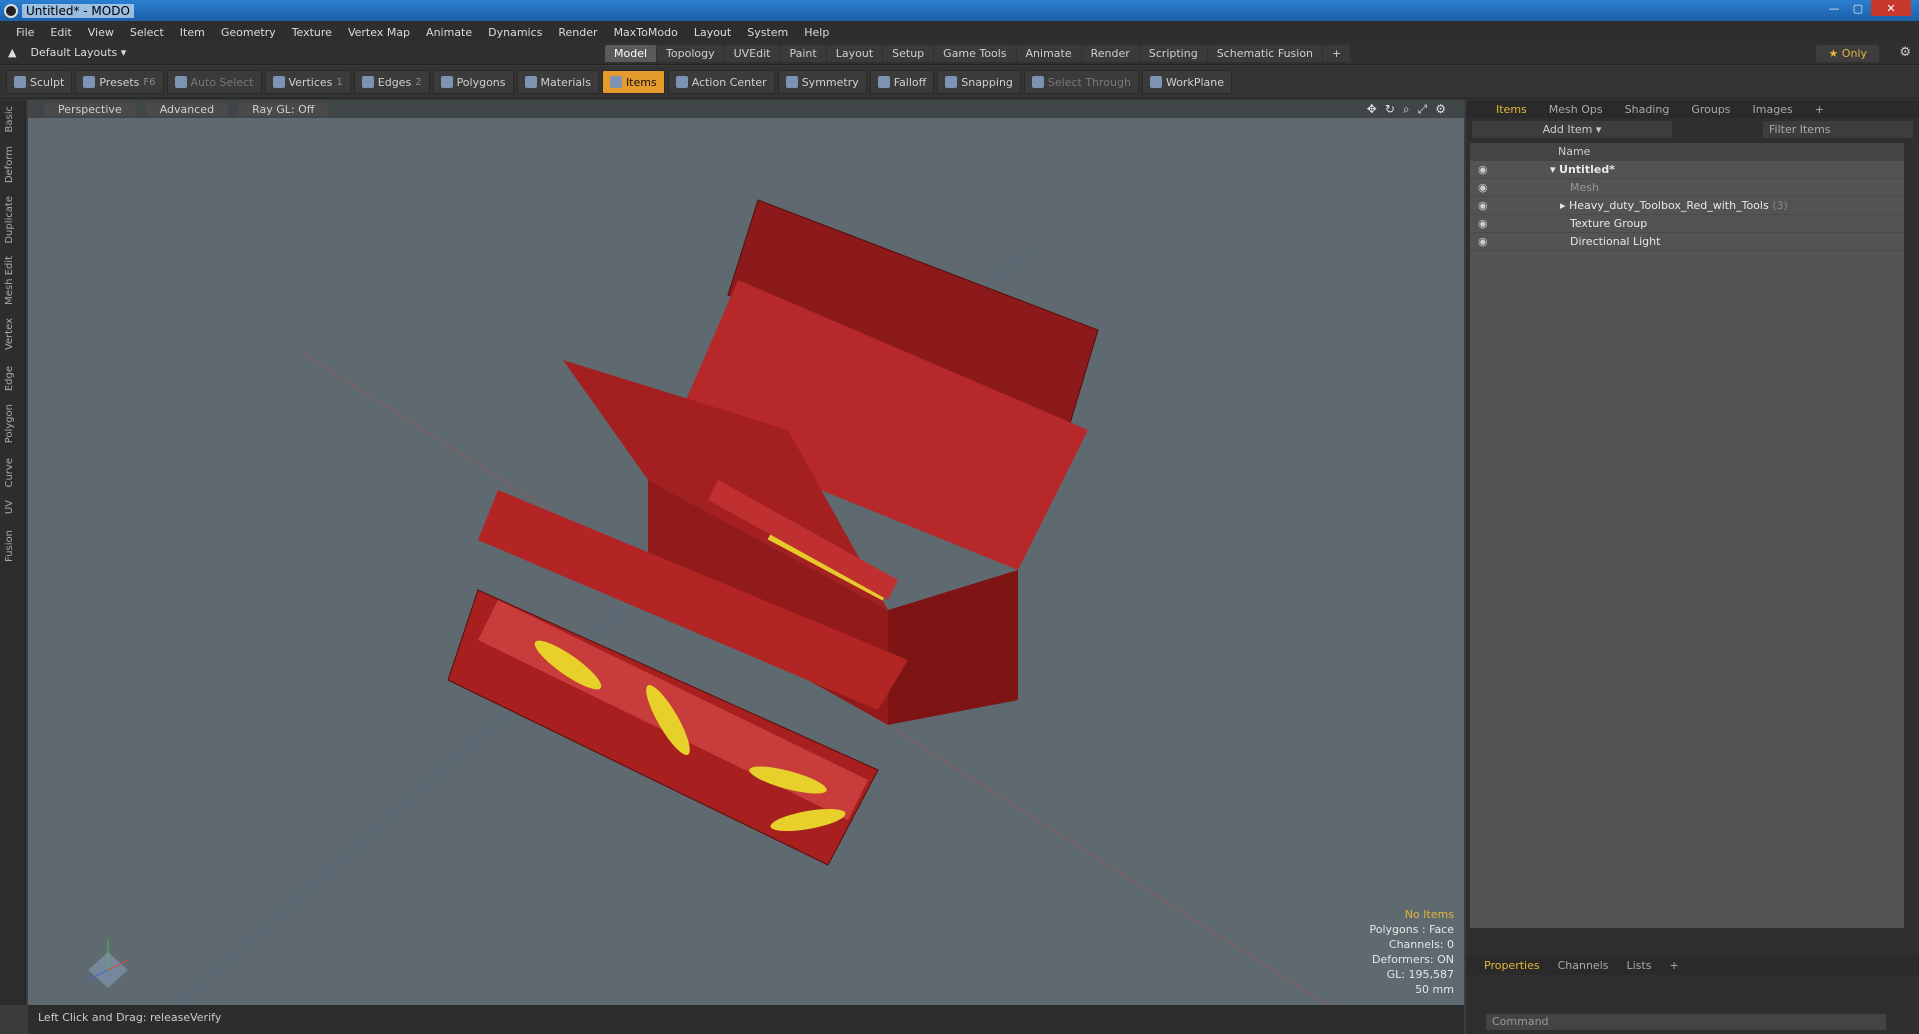  Describe the element at coordinates (9, 334) in the screenshot. I see `tab-vertex: Vertex` at that location.